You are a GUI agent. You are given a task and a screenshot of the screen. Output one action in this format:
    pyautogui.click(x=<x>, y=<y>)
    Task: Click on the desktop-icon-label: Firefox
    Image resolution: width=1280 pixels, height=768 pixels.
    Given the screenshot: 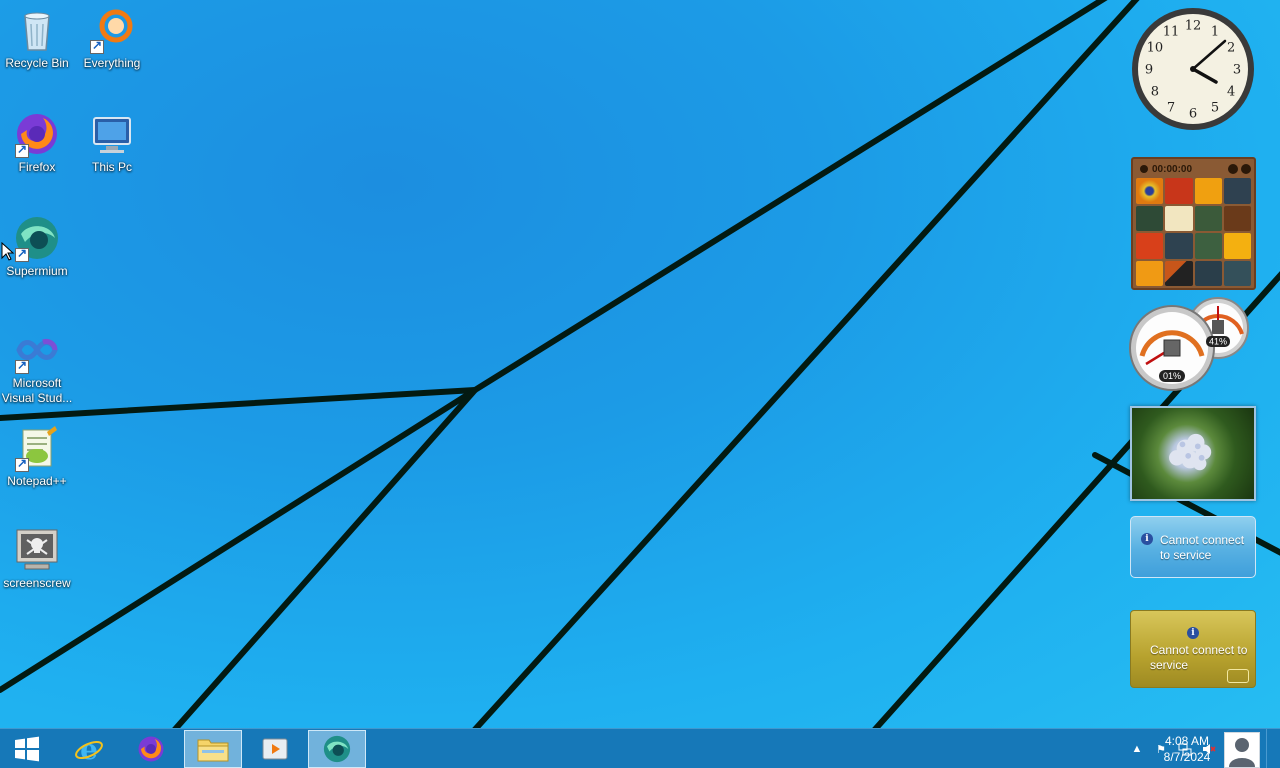 What is the action you would take?
    pyautogui.click(x=37, y=167)
    